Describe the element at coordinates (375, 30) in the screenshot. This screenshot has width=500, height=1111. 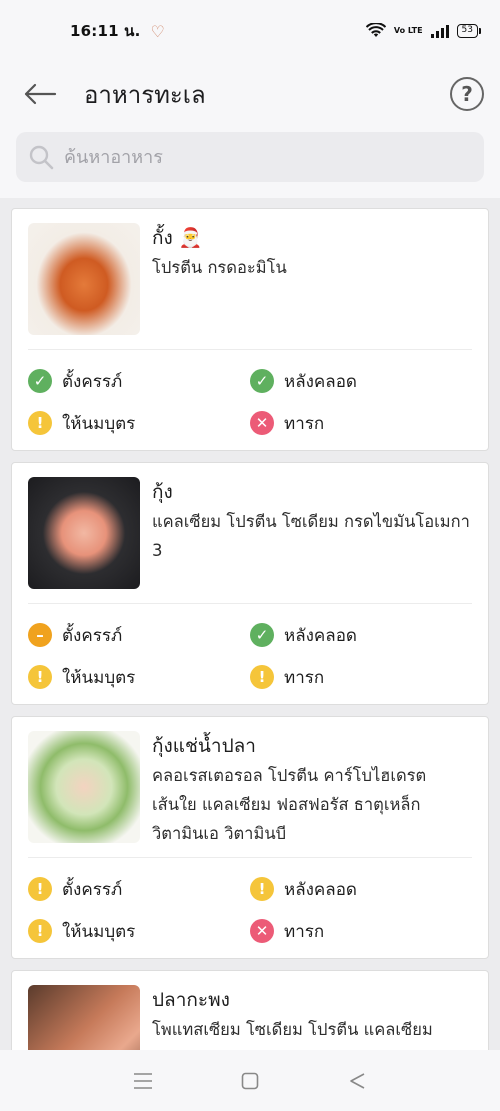
I see `wifi-icon` at that location.